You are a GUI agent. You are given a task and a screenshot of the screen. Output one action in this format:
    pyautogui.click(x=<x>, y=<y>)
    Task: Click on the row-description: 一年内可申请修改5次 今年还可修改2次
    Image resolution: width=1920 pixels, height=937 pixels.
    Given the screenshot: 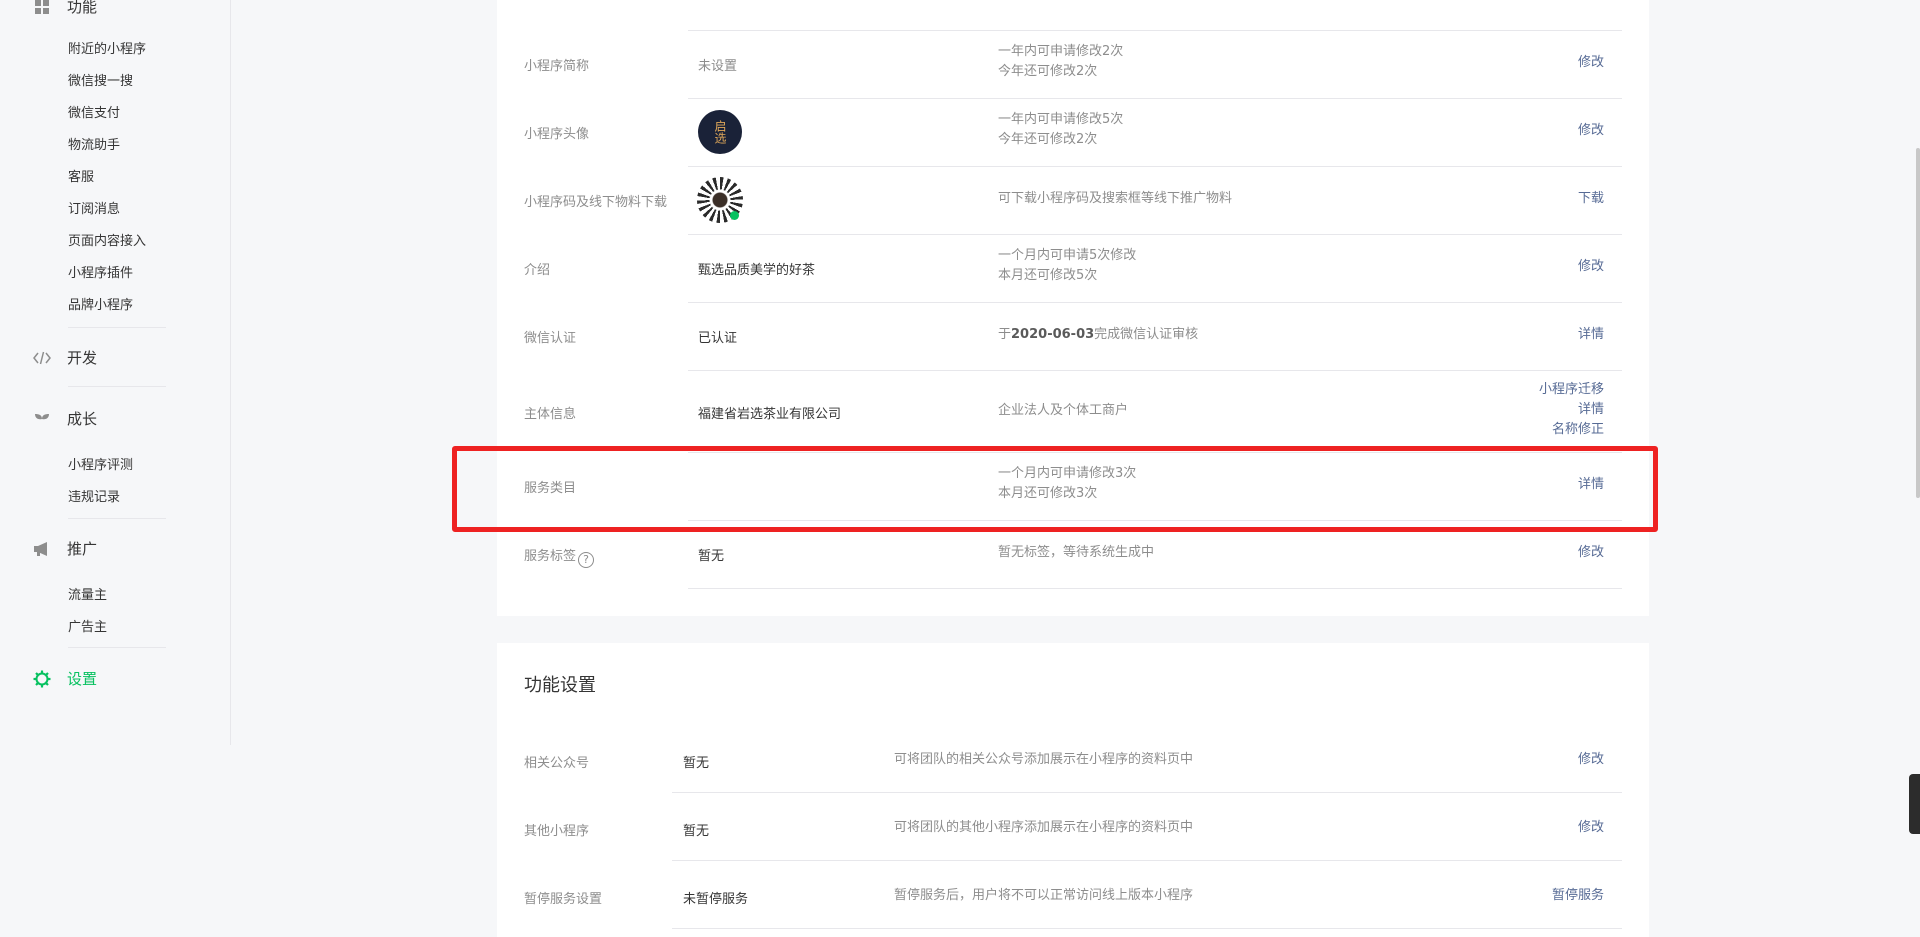 What is the action you would take?
    pyautogui.click(x=1060, y=130)
    